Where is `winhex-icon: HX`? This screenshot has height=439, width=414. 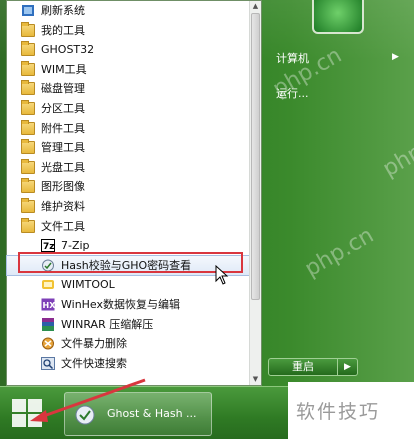 winhex-icon: HX is located at coordinates (48, 304).